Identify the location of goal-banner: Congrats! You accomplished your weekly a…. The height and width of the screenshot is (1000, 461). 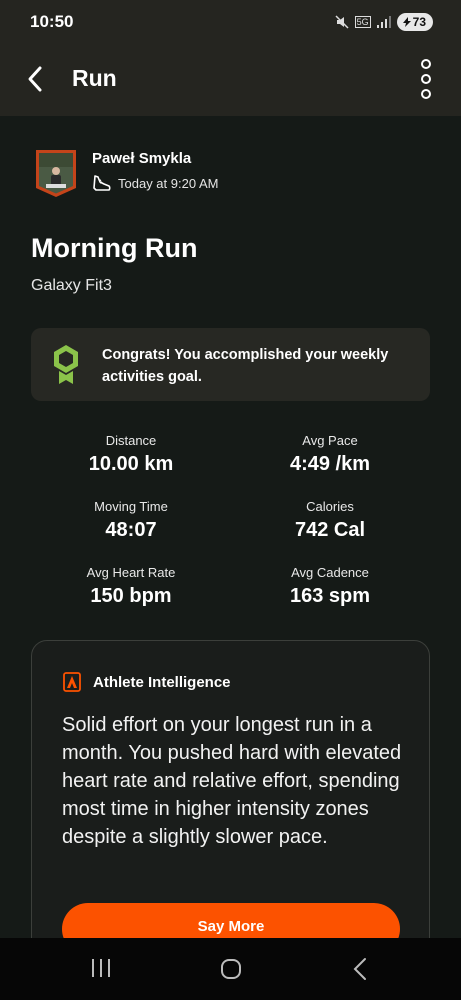
(230, 364).